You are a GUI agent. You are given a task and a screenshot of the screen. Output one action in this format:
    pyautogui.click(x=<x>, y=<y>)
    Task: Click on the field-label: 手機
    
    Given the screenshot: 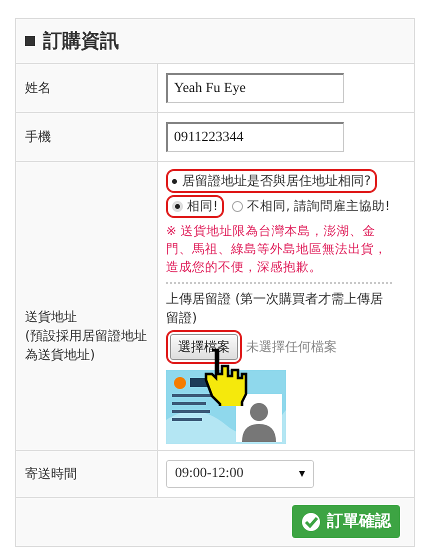 What is the action you would take?
    pyautogui.click(x=38, y=137)
    